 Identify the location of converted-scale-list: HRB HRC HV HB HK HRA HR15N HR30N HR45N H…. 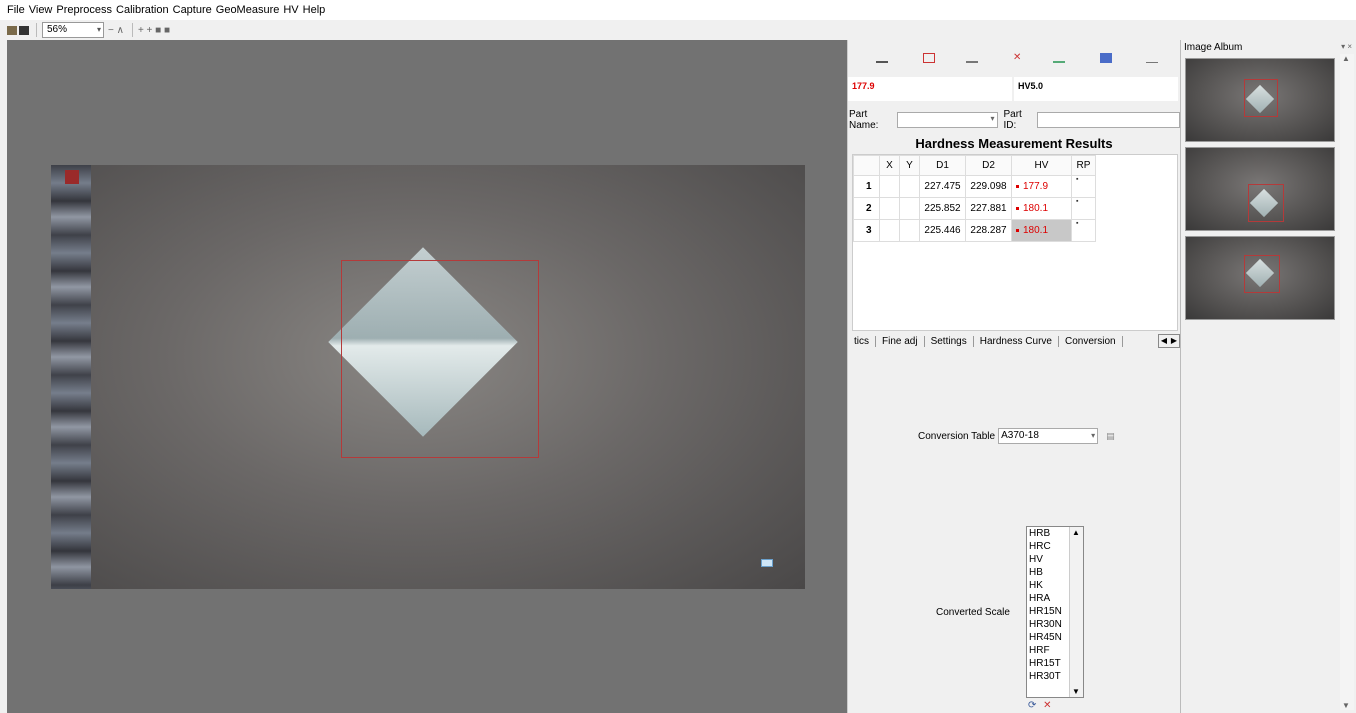
(1055, 612).